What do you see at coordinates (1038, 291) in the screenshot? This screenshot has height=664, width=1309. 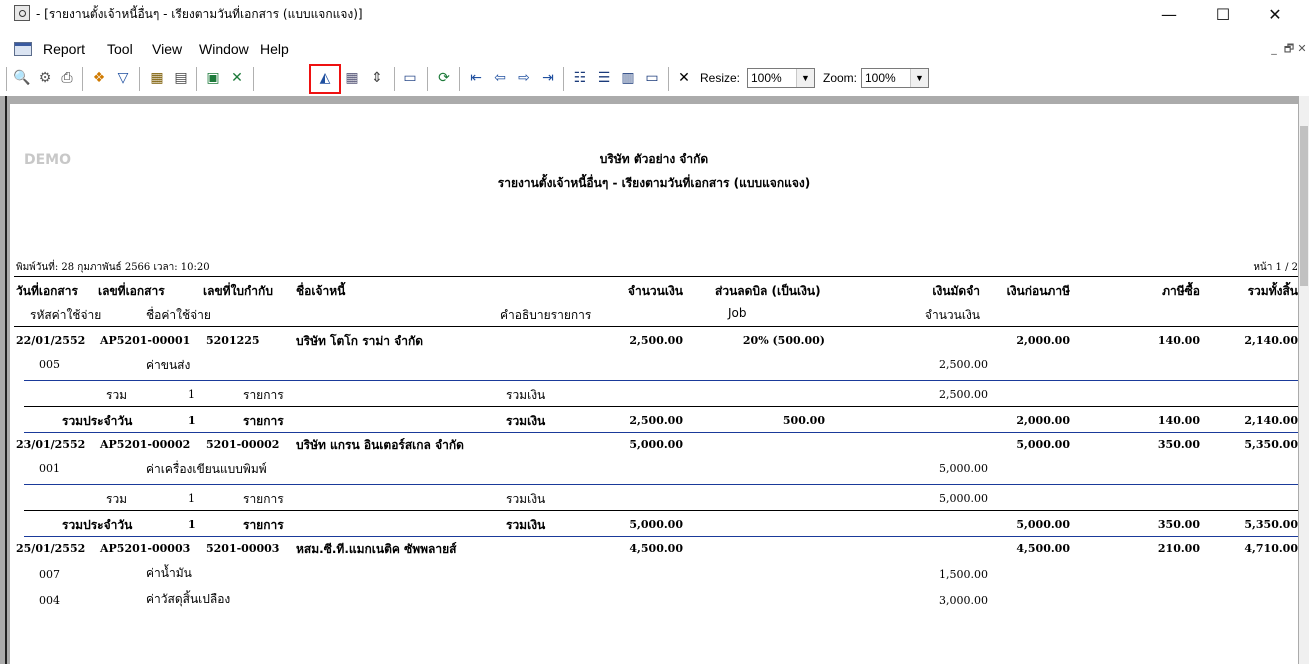 I see `col-before-tax: เงินก่อนภาษี` at bounding box center [1038, 291].